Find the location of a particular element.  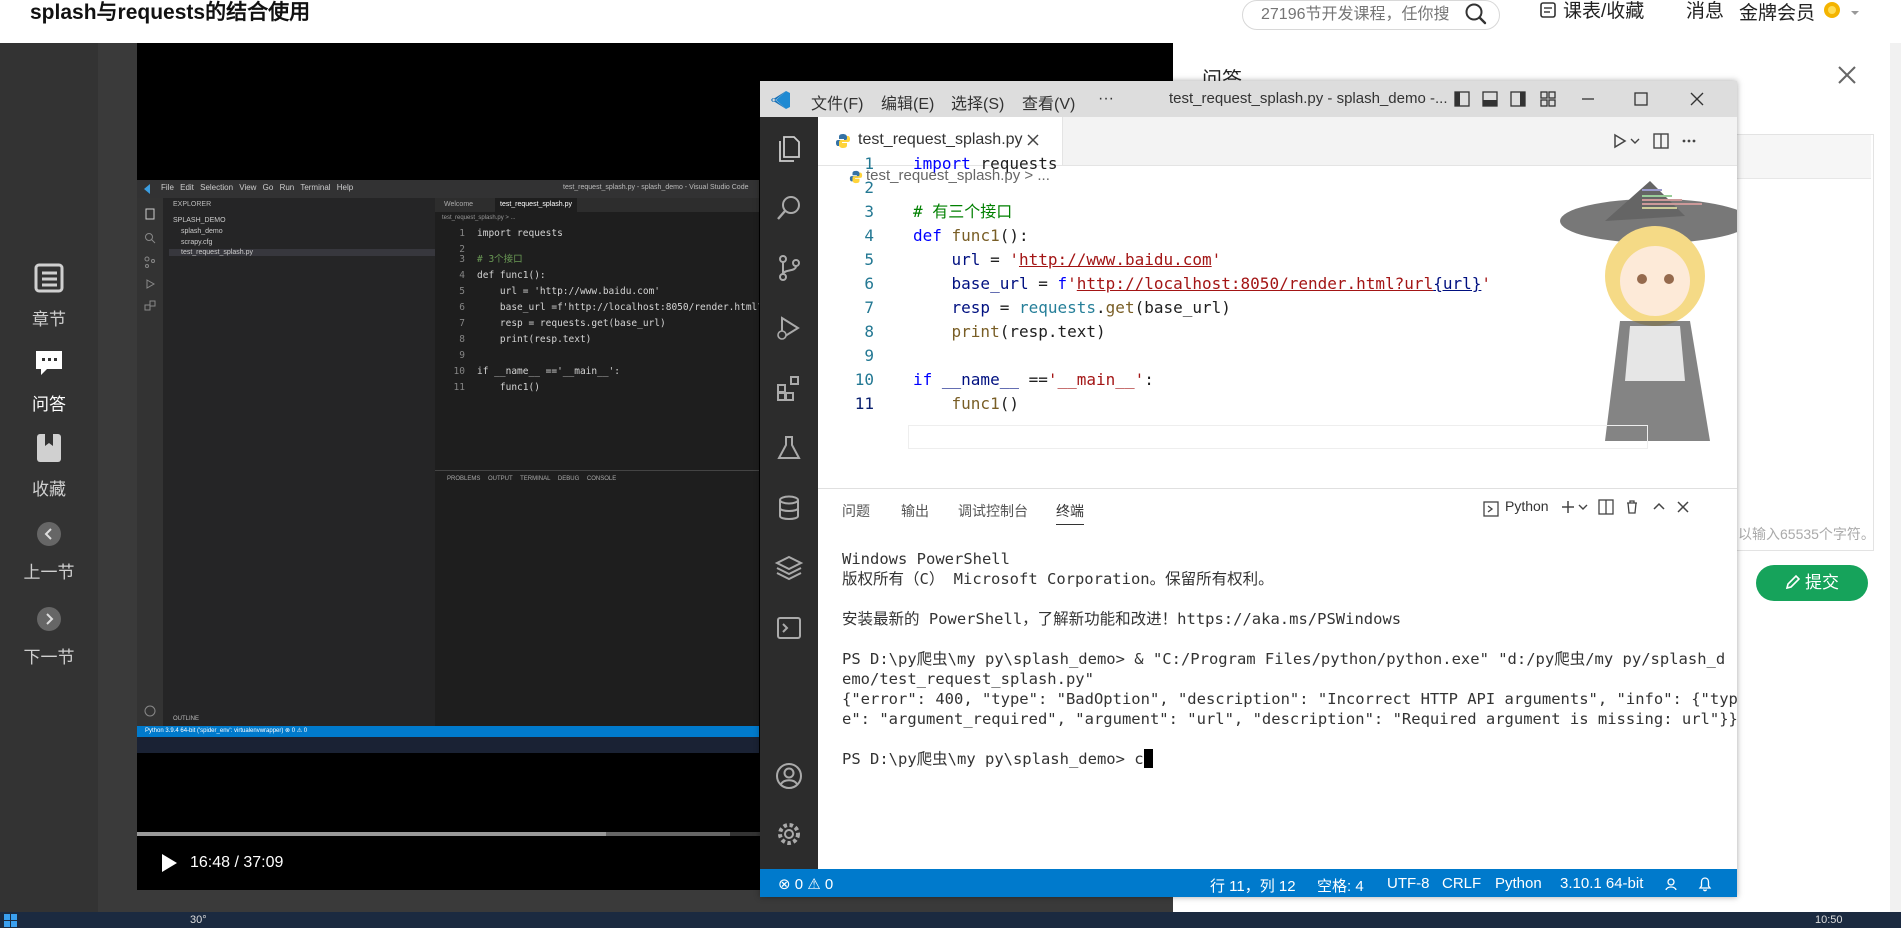

new-terminal-icon is located at coordinates (1568, 507).